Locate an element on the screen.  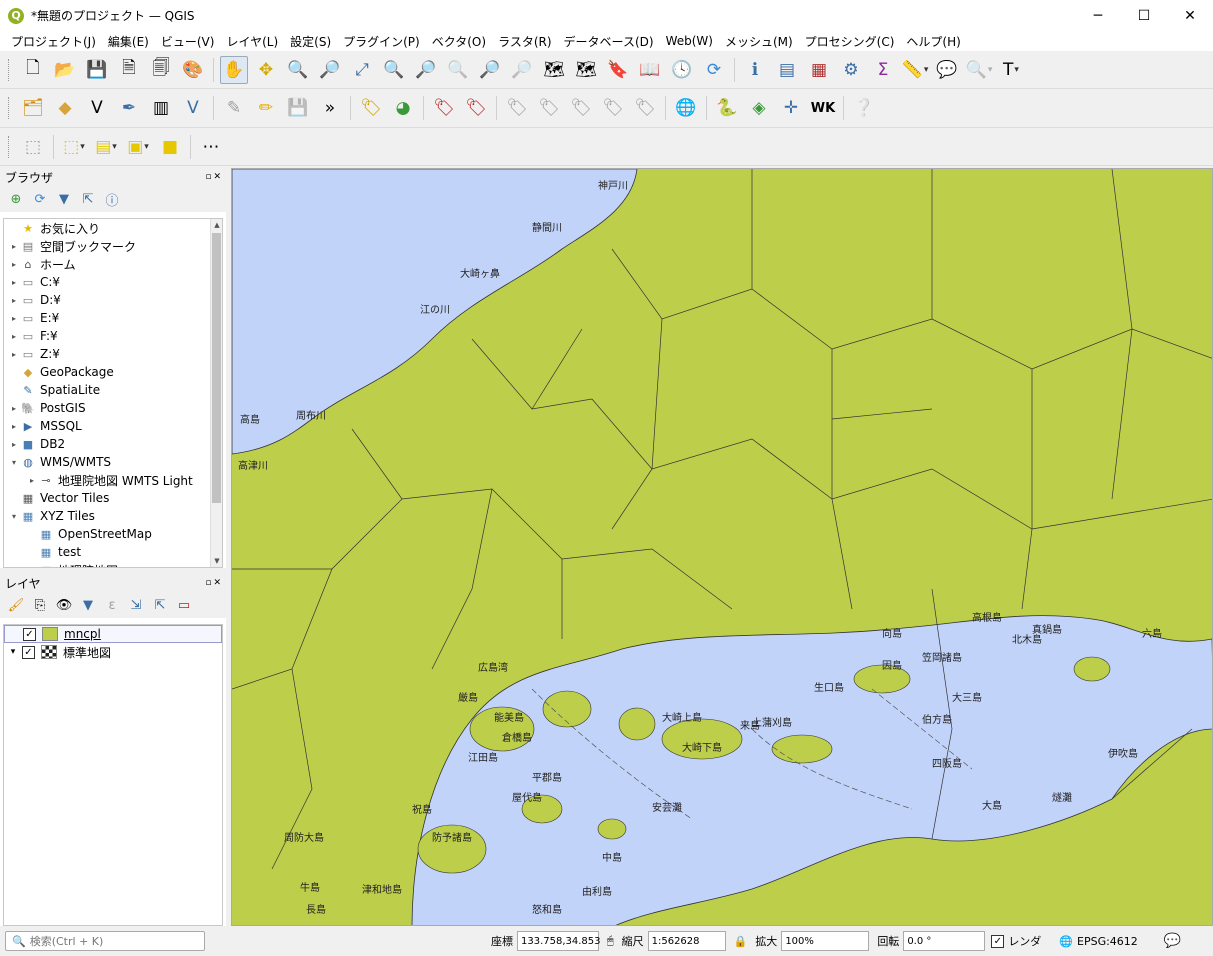
browser-item: ▸ ▭ D:¥ is located at coordinates (113, 300).